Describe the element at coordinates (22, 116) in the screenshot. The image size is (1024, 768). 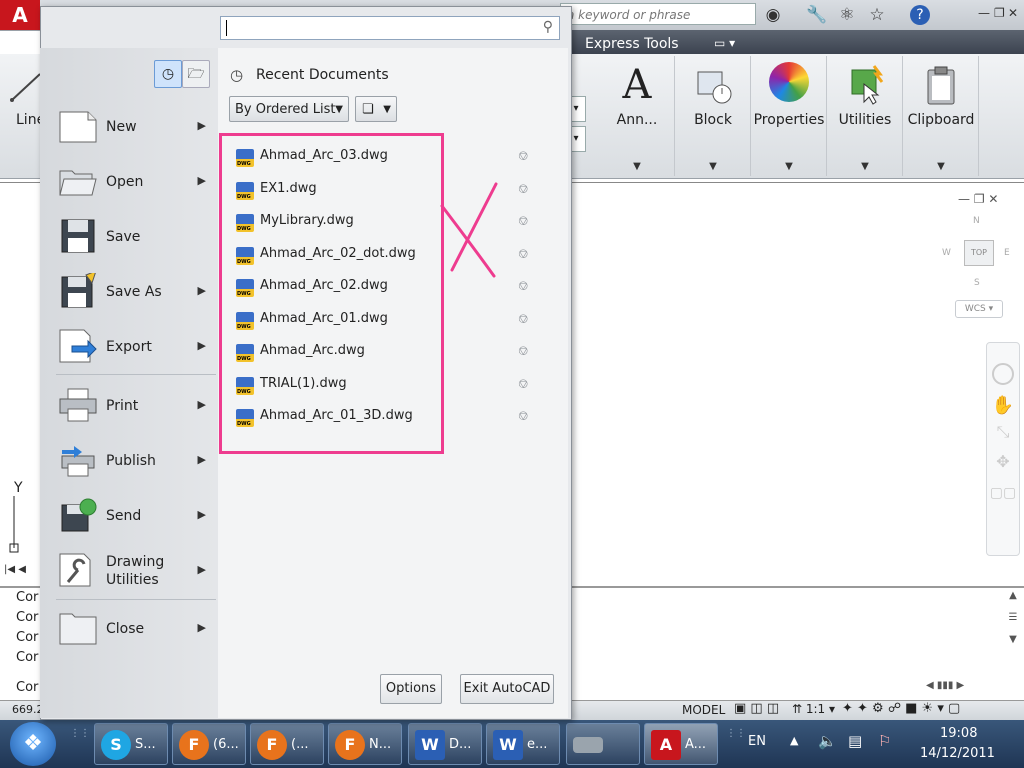
I see `line-tool: Line` at that location.